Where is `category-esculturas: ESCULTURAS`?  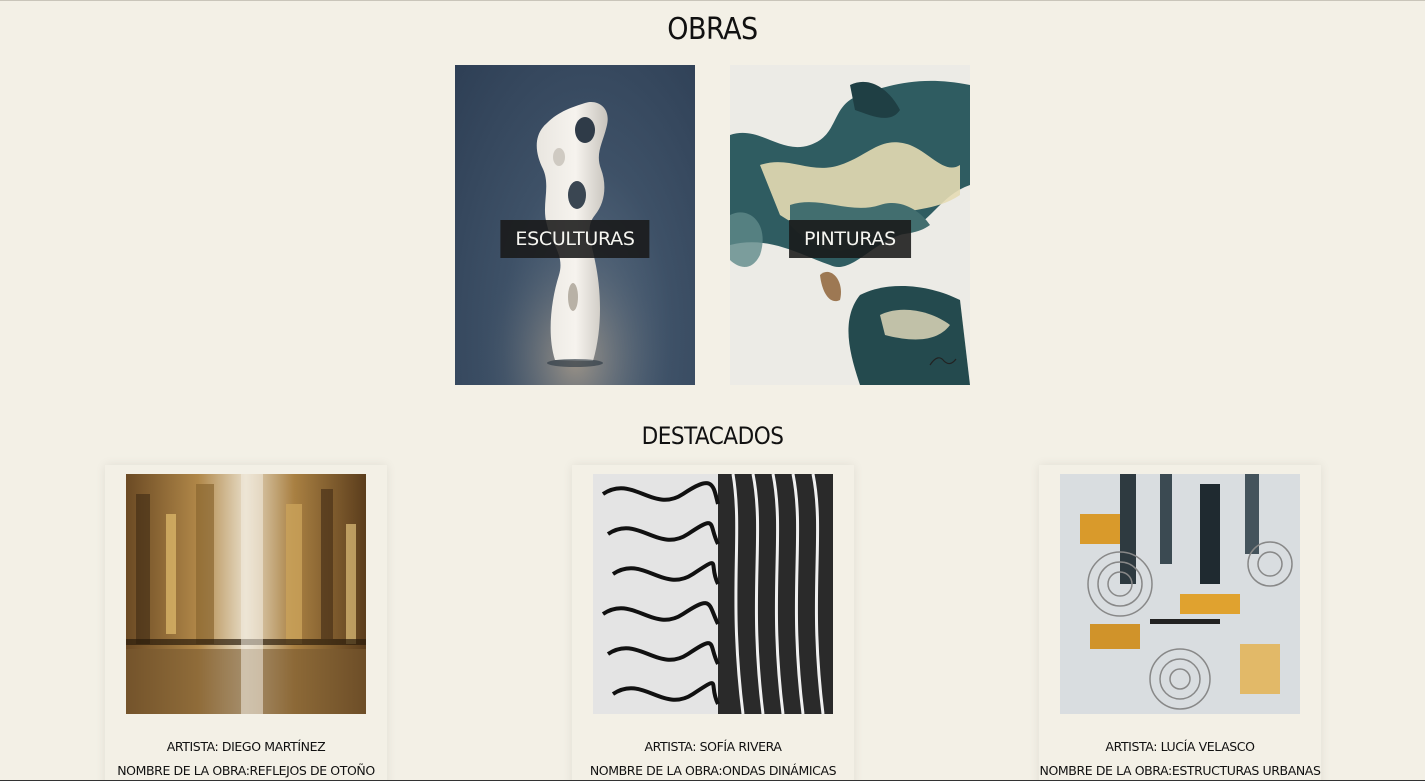
category-esculturas: ESCULTURAS is located at coordinates (575, 225).